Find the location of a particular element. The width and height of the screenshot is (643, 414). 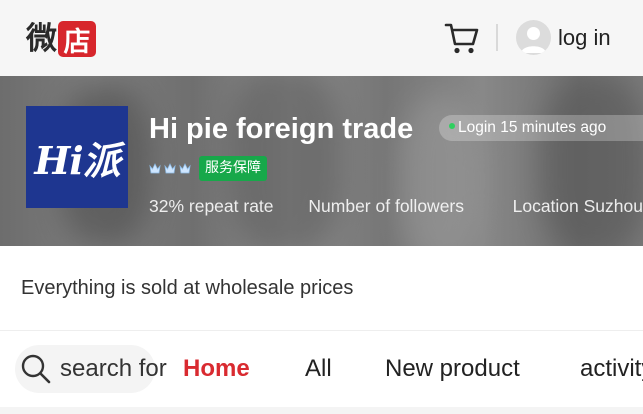

search-icon is located at coordinates (36, 369).